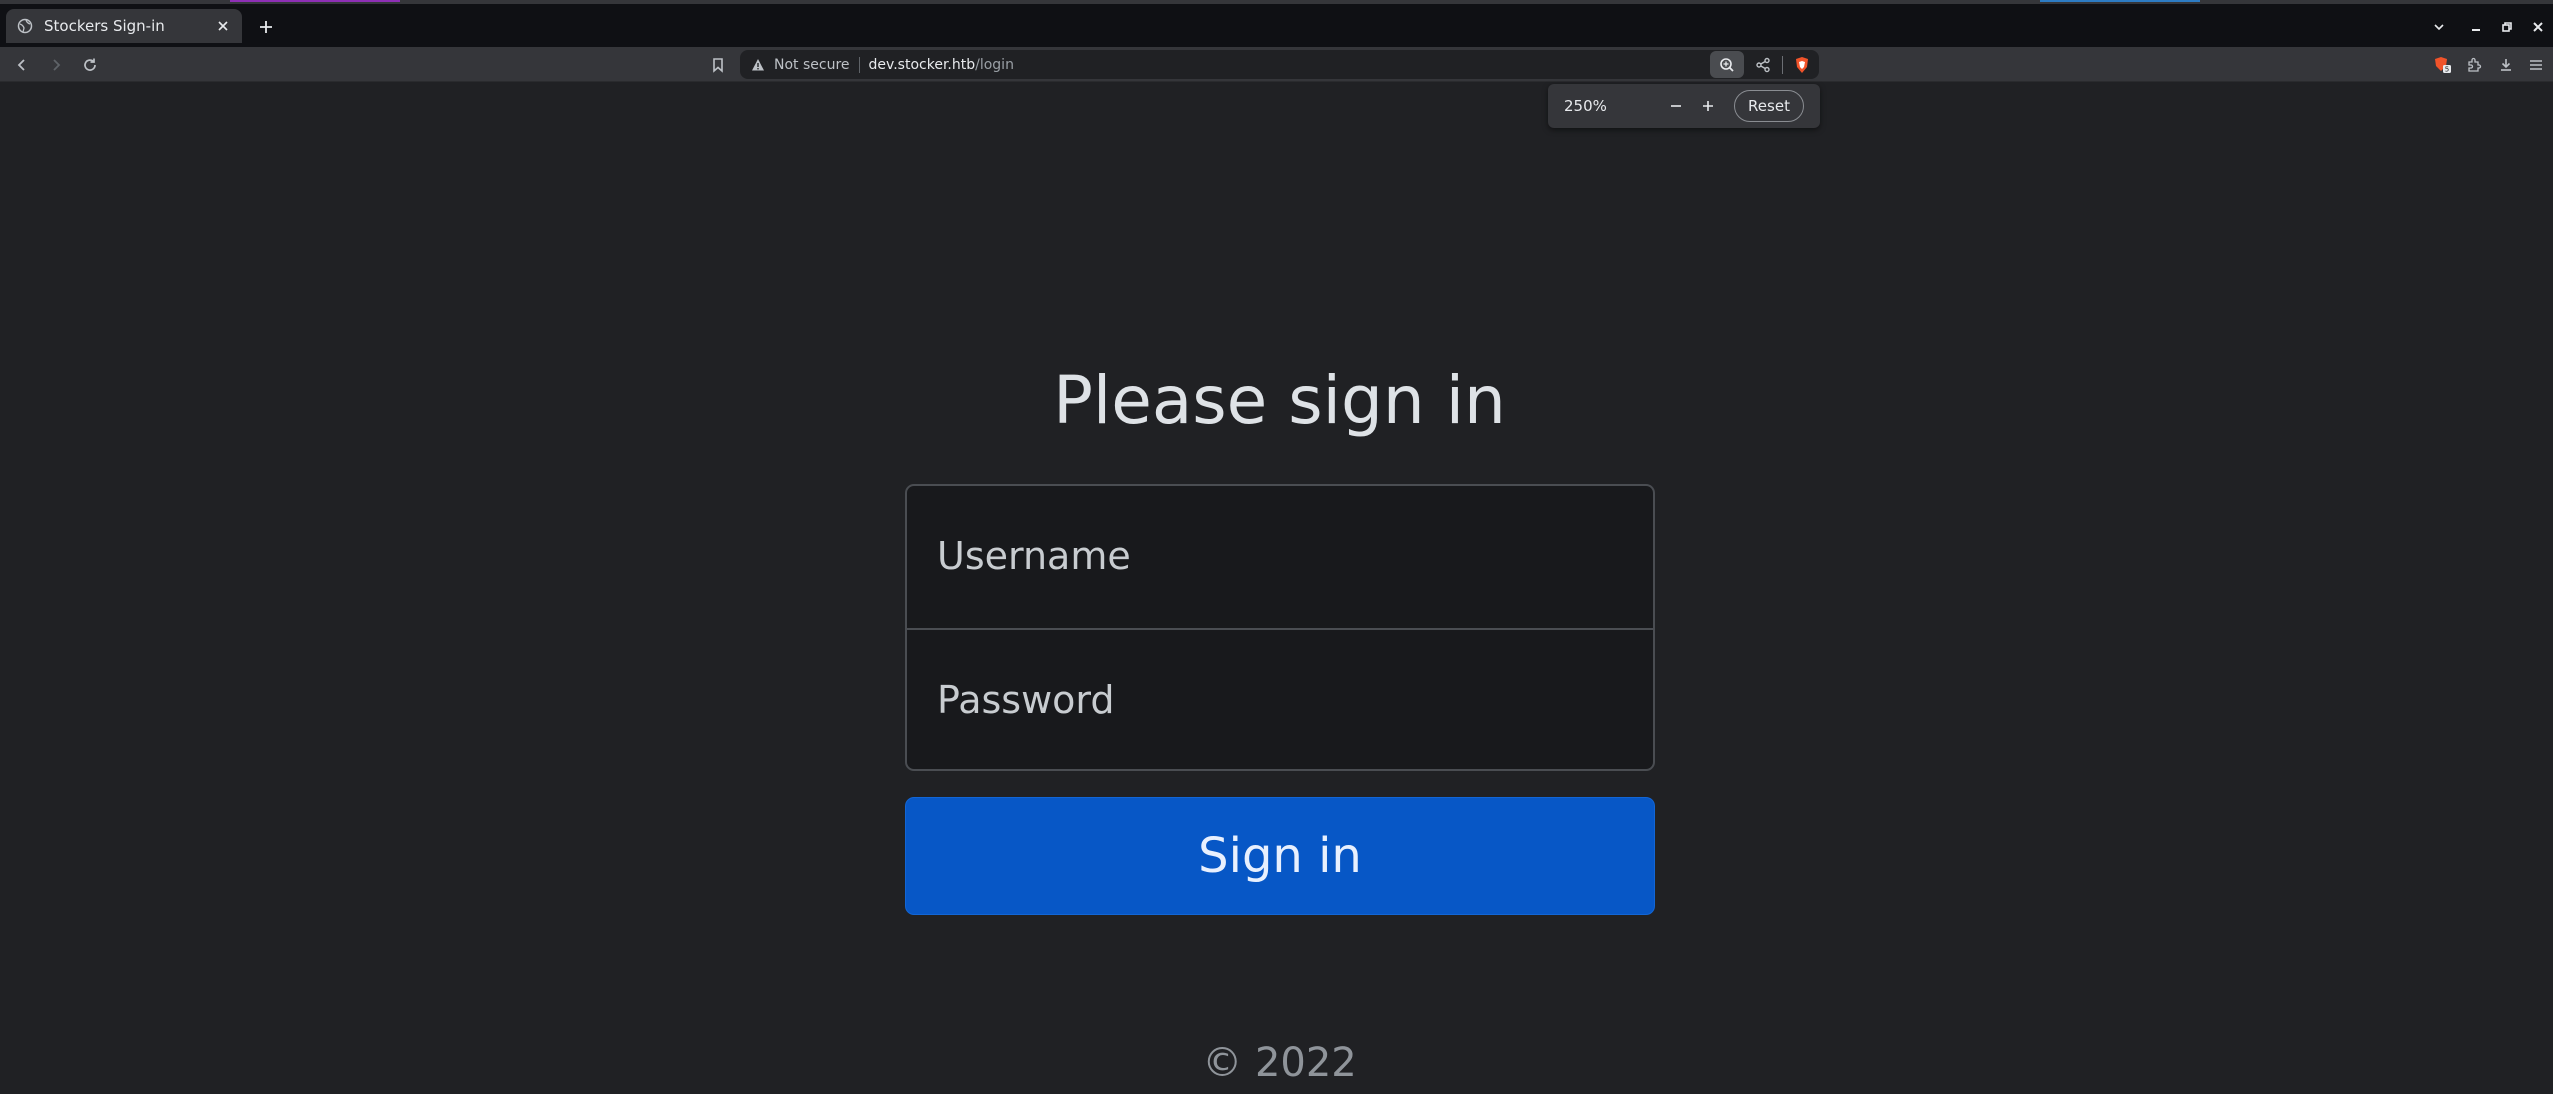 The image size is (2553, 1094). What do you see at coordinates (1279, 1063) in the screenshot?
I see `footer-copyright: © 2022` at bounding box center [1279, 1063].